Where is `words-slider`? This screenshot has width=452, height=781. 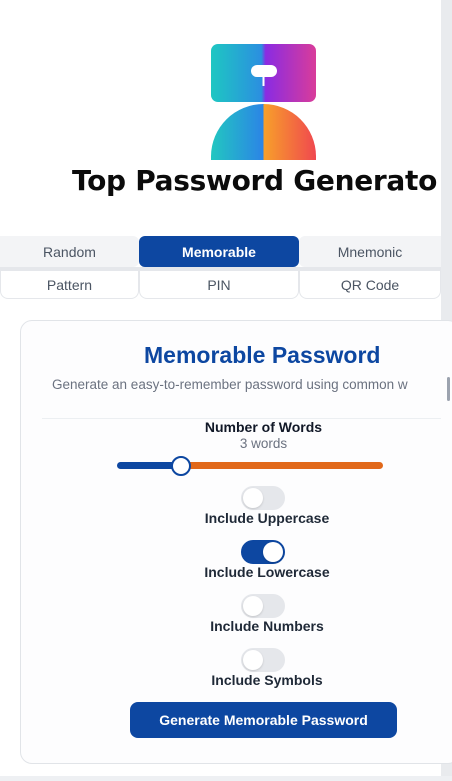 words-slider is located at coordinates (250, 466).